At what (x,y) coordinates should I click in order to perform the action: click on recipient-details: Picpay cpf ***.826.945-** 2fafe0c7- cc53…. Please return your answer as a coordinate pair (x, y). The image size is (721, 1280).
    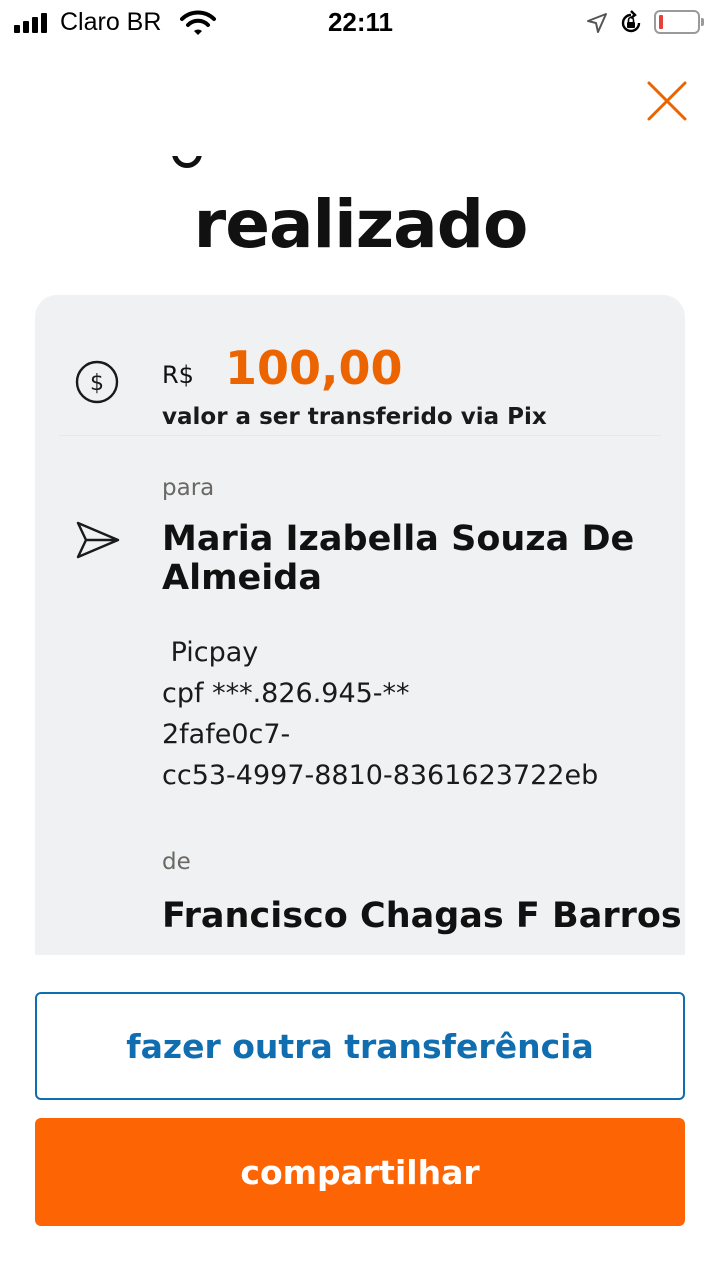
    Looking at the image, I should click on (380, 714).